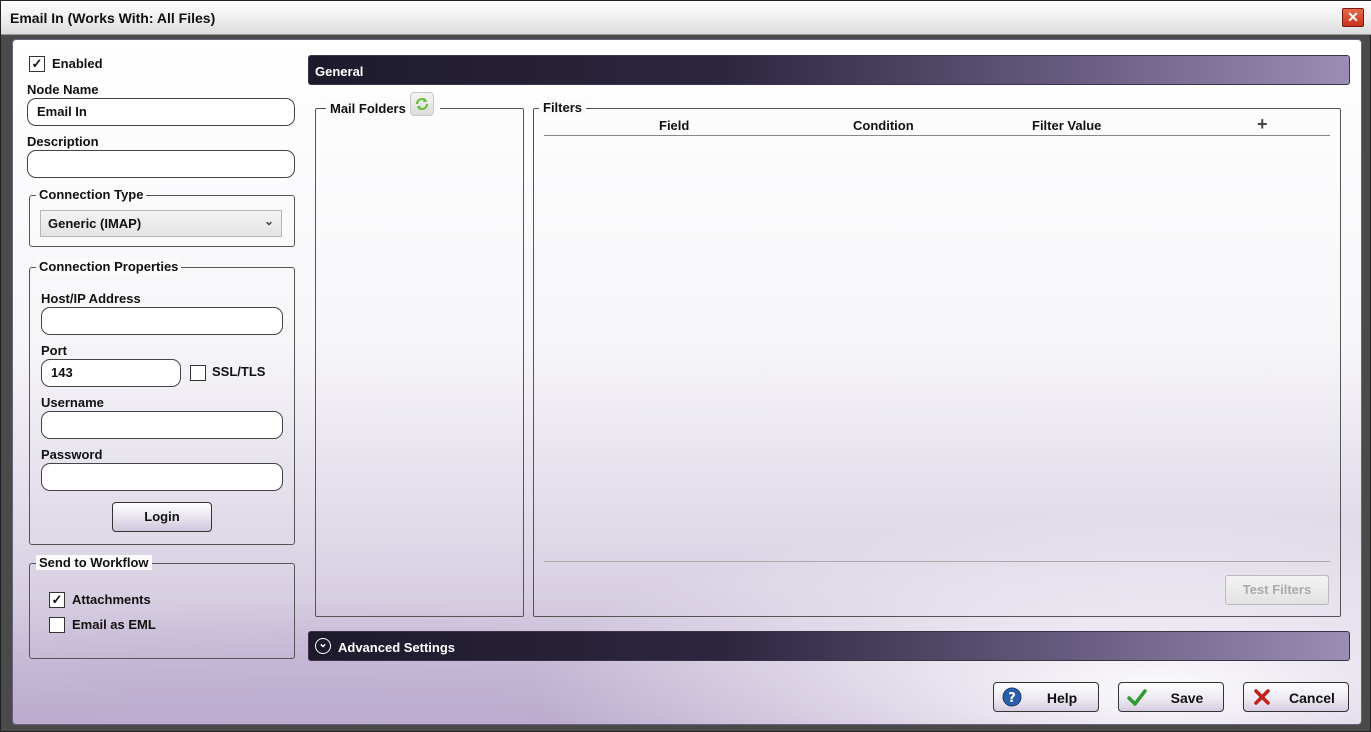 The image size is (1371, 732). I want to click on header-divider, so click(937, 135).